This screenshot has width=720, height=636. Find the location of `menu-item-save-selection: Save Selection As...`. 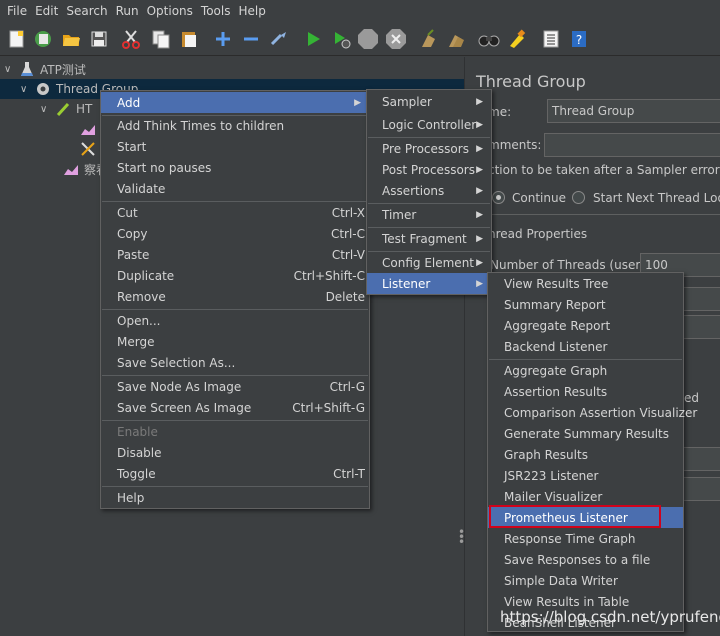

menu-item-save-selection: Save Selection As... is located at coordinates (235, 362).